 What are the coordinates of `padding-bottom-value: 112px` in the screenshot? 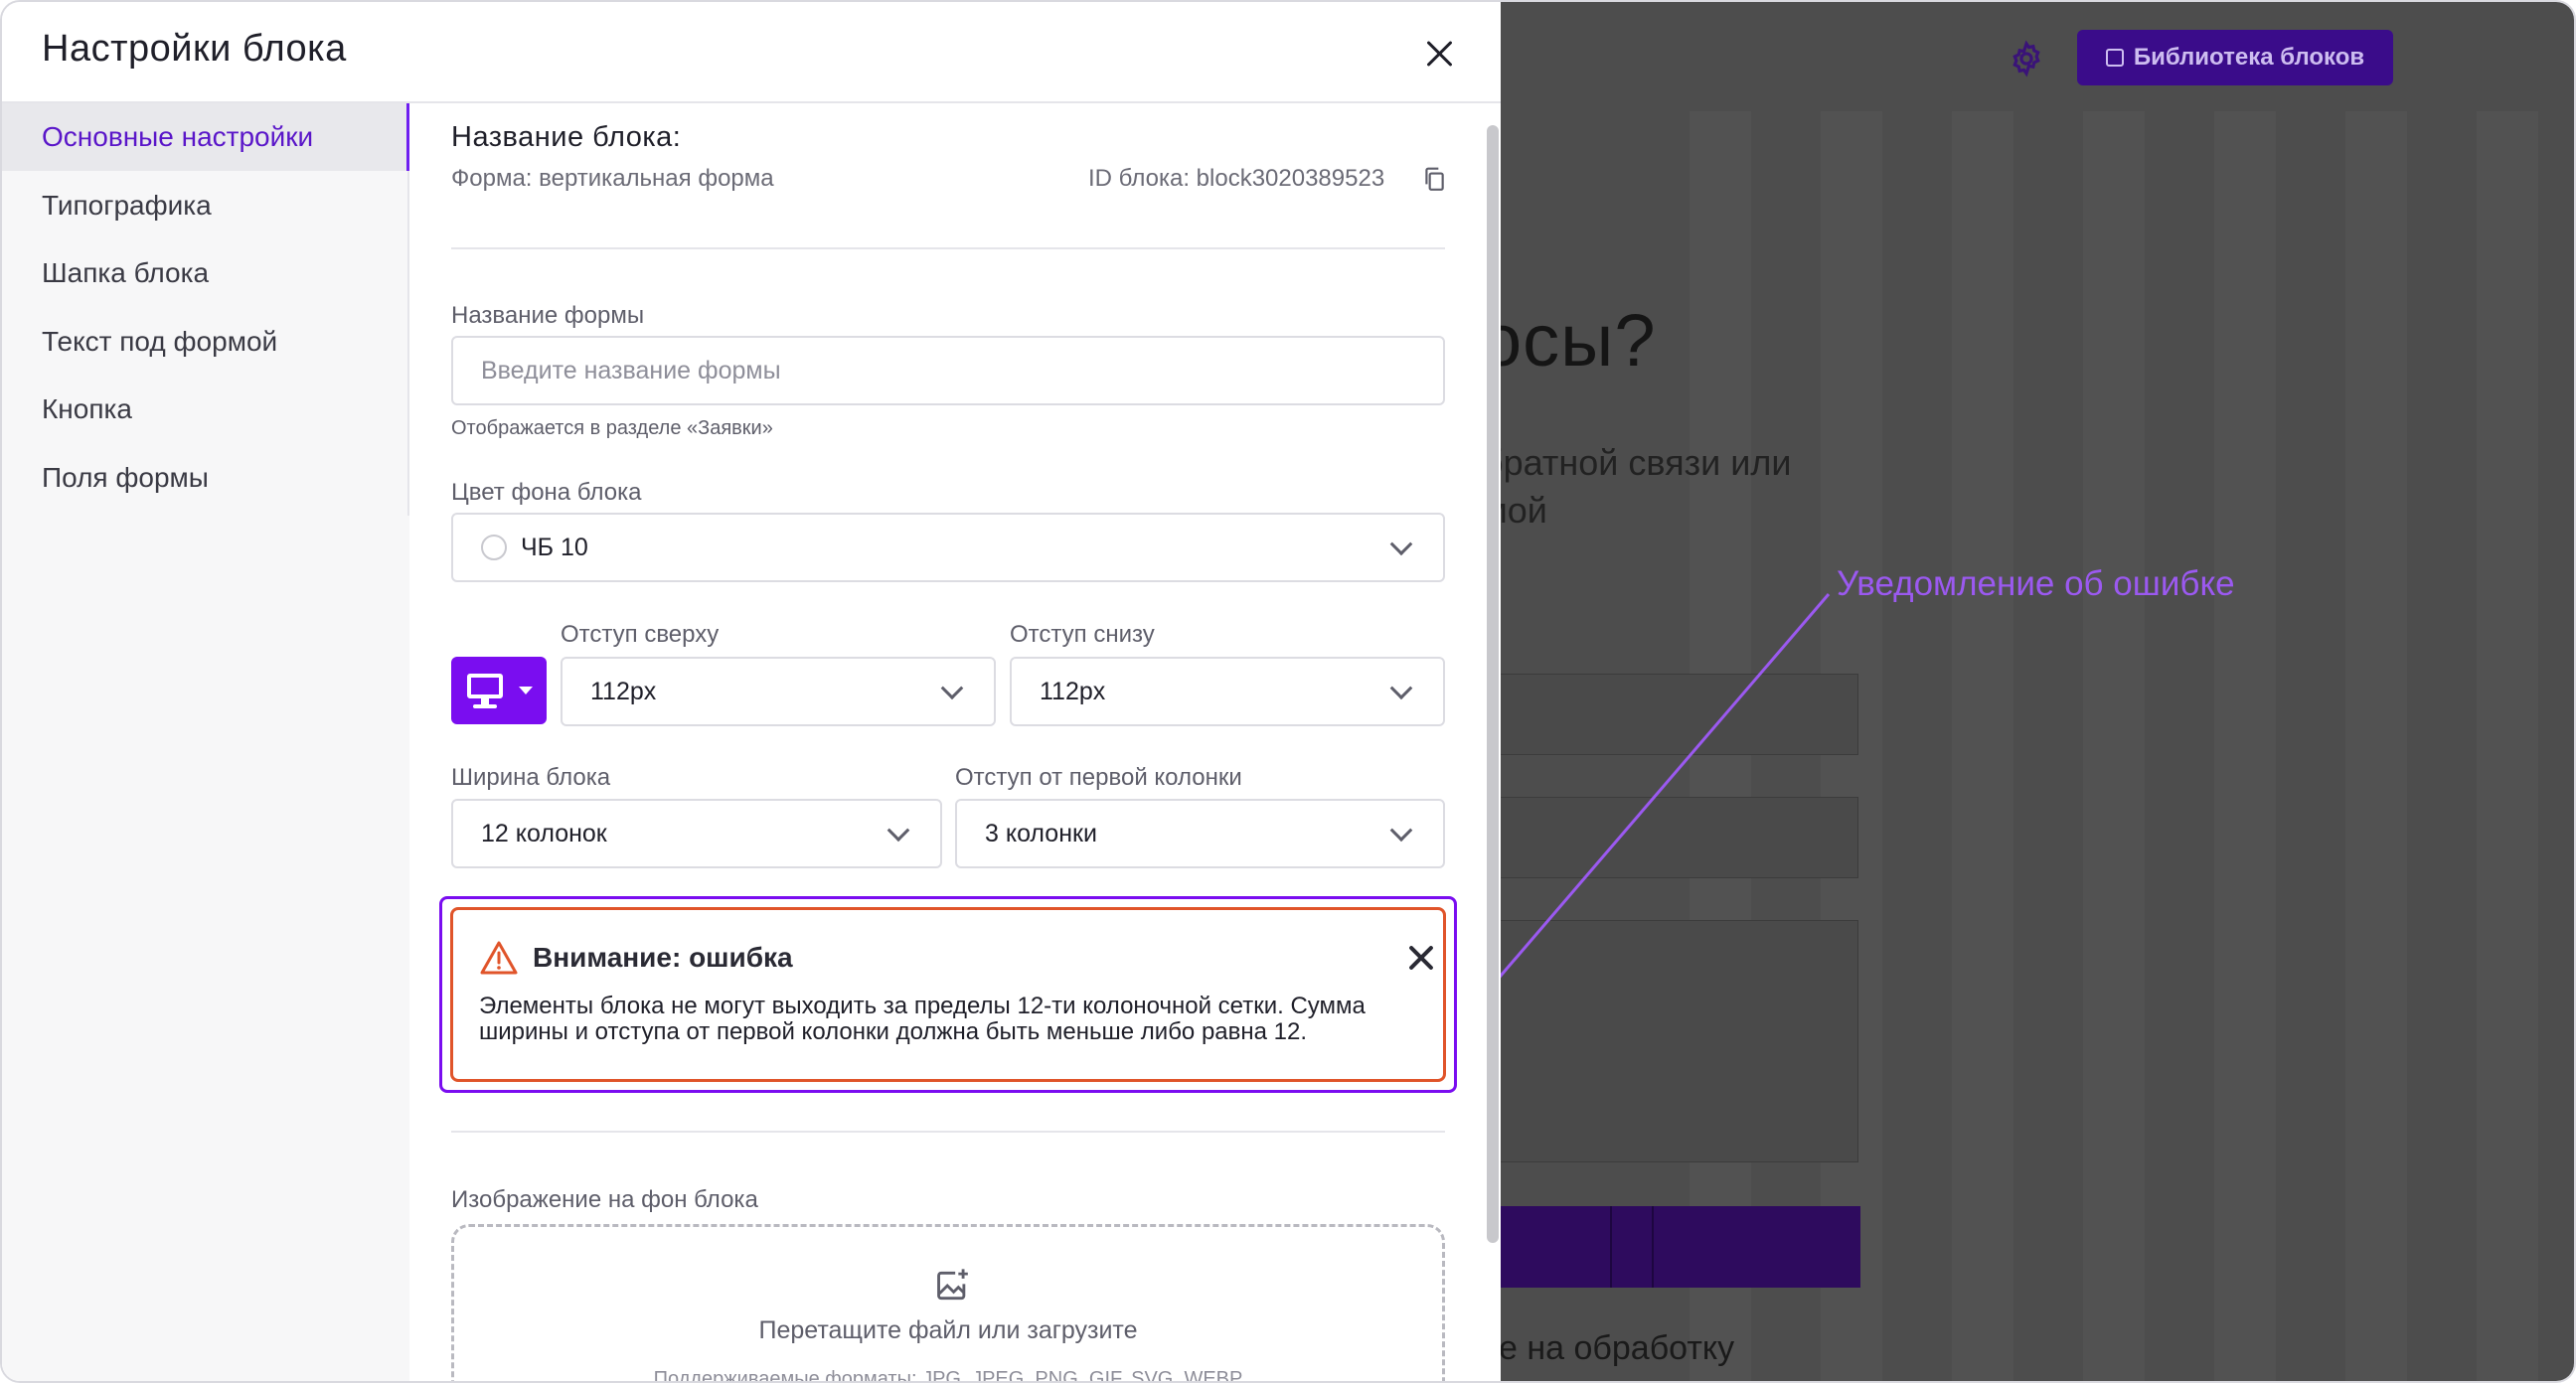 It's located at (1073, 691).